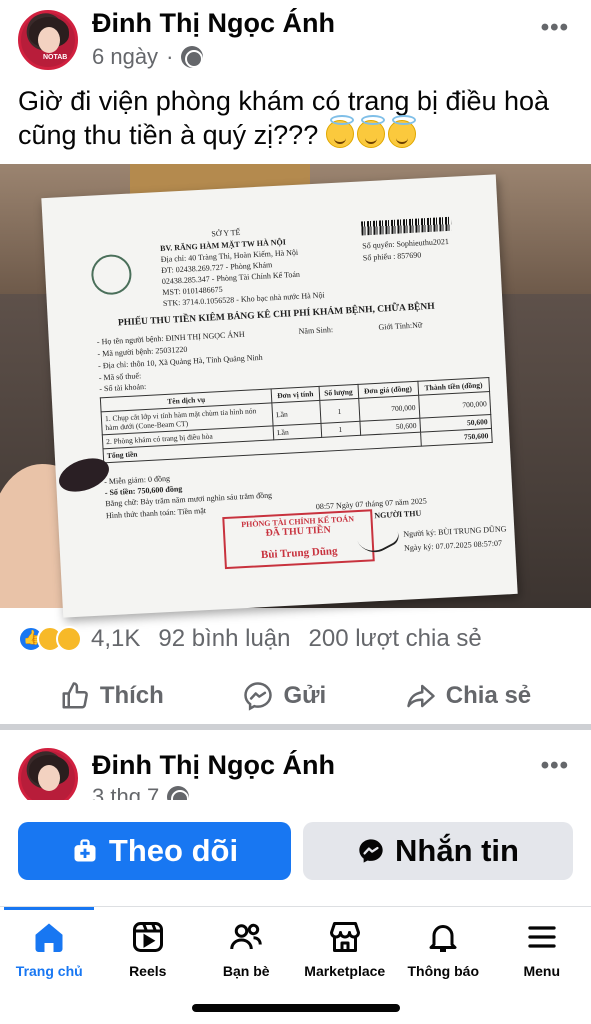 This screenshot has width=591, height=1024. Describe the element at coordinates (147, 937) in the screenshot. I see `reels-icon` at that location.